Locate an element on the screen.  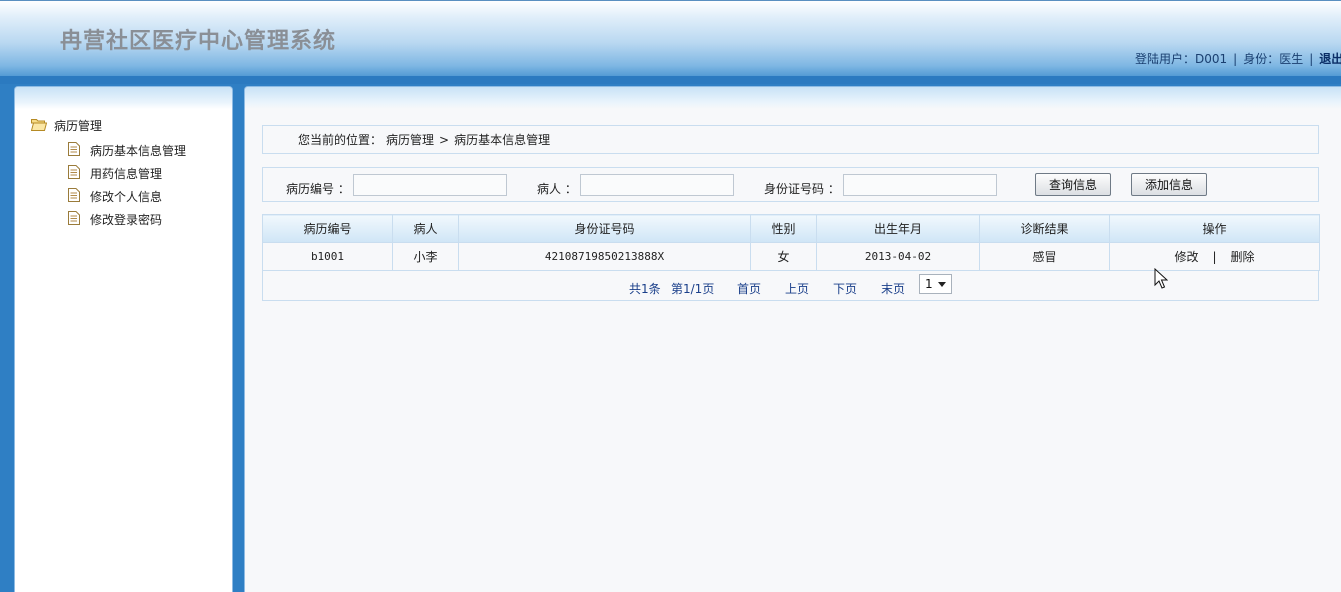
app-title: 冉营社区医疗中心管理系统 is located at coordinates (198, 41).